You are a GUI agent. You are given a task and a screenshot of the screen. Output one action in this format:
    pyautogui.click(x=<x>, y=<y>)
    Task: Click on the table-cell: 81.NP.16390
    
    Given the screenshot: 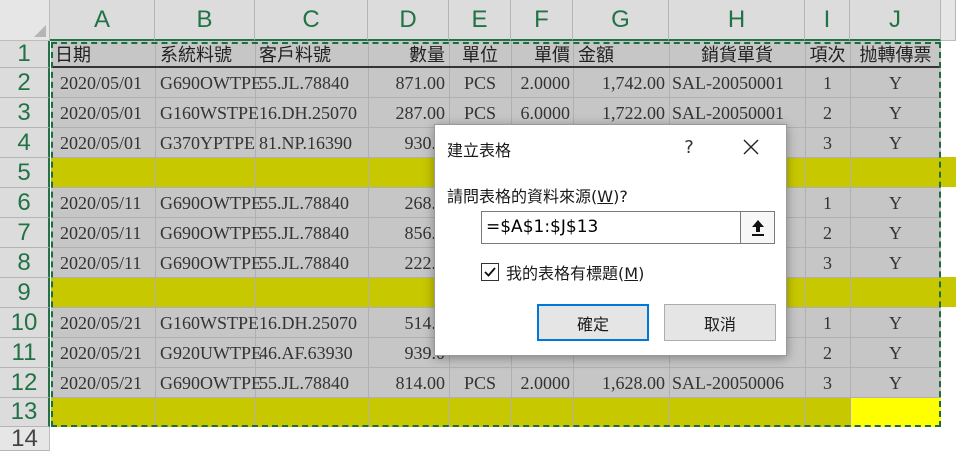 What is the action you would take?
    pyautogui.click(x=305, y=143)
    